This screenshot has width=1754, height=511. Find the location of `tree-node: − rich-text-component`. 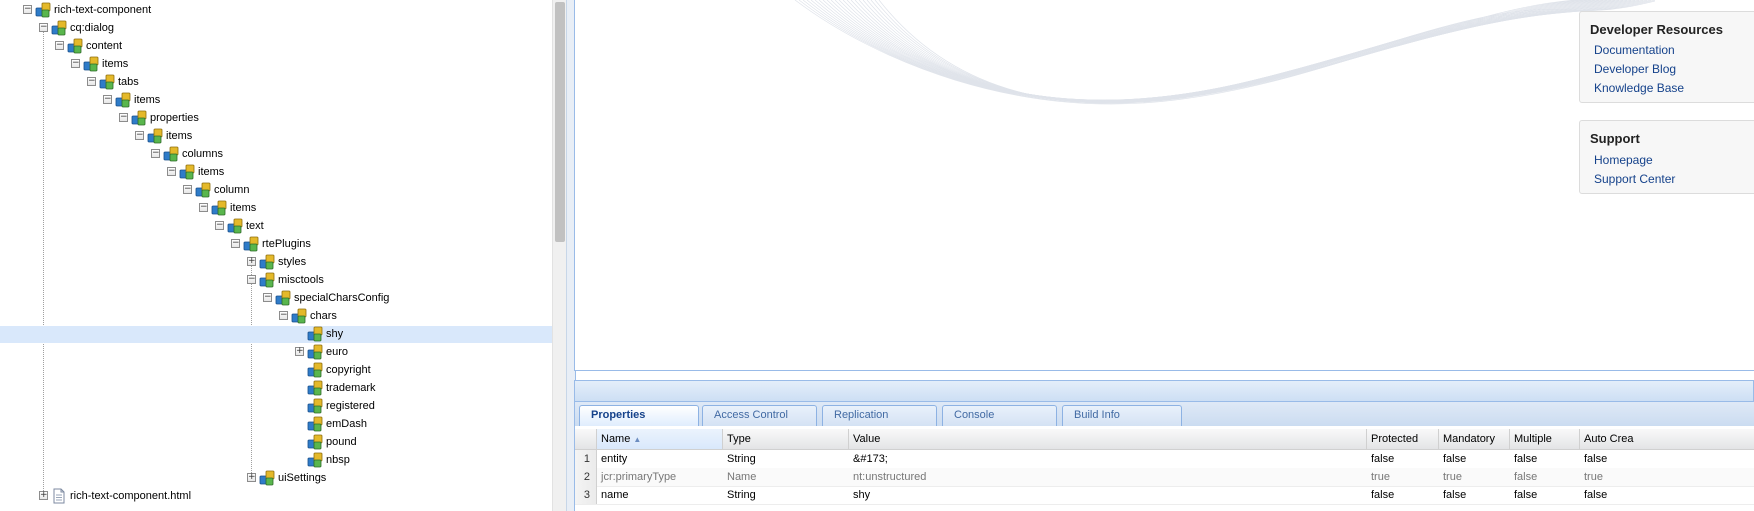

tree-node: − rich-text-component is located at coordinates (276, 10).